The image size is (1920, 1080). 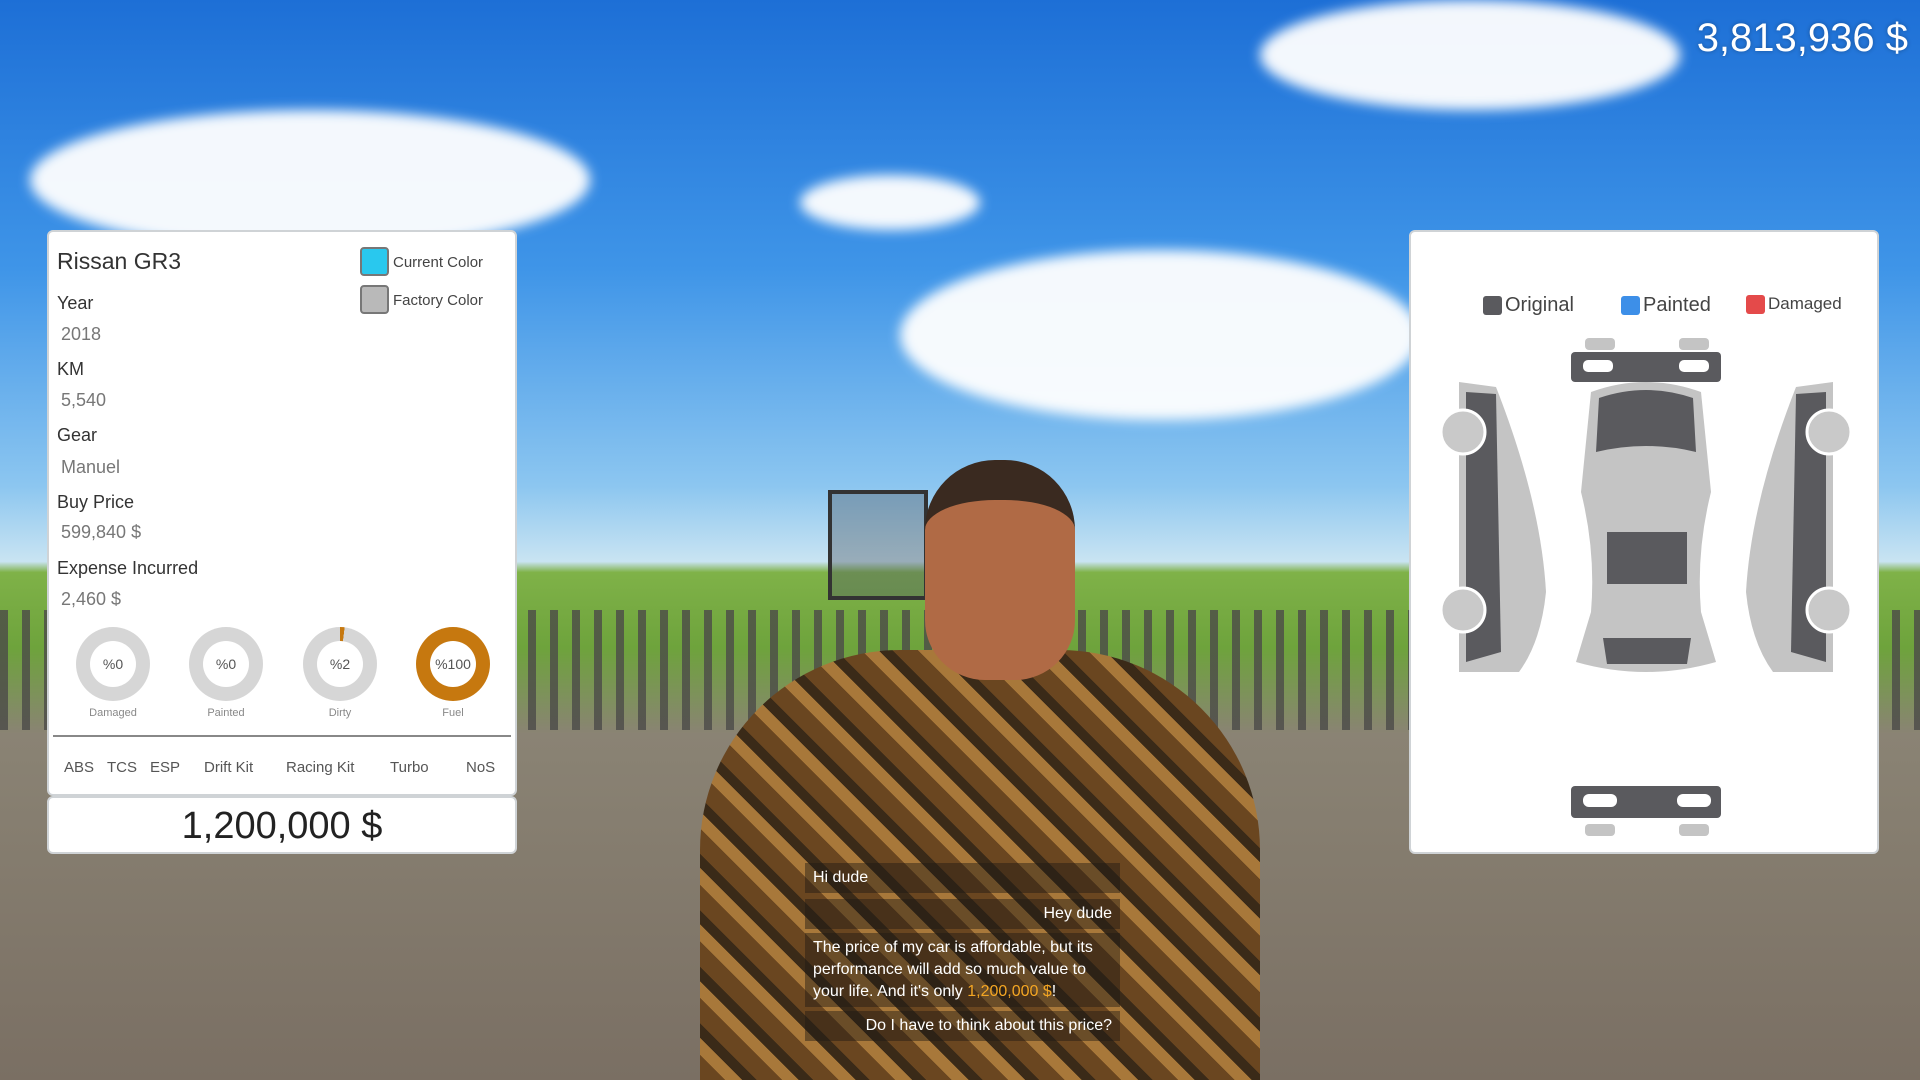 I want to click on gear-value: Manuel, so click(x=91, y=467).